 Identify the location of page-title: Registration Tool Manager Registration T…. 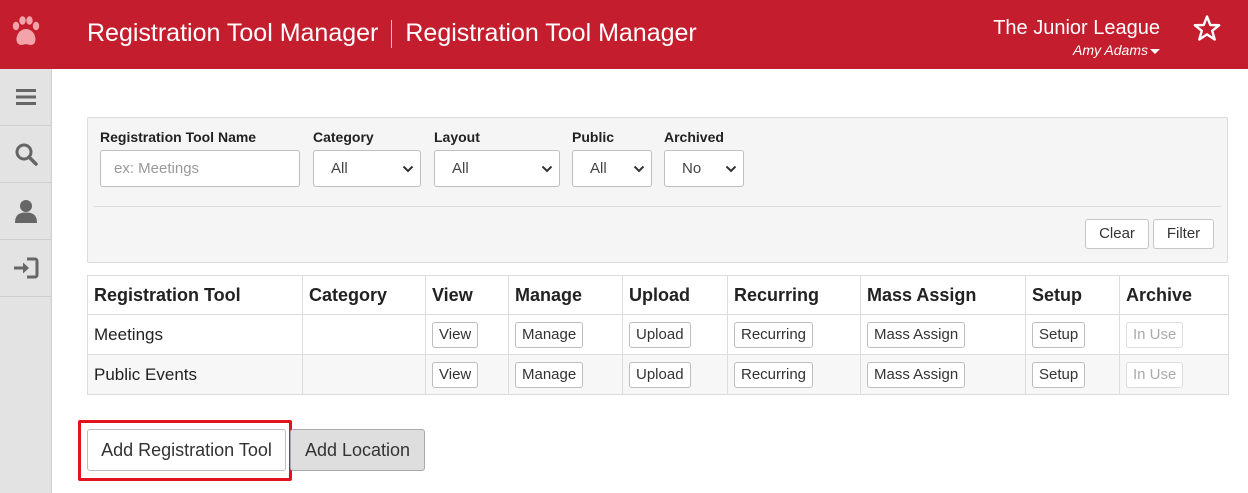
(392, 33).